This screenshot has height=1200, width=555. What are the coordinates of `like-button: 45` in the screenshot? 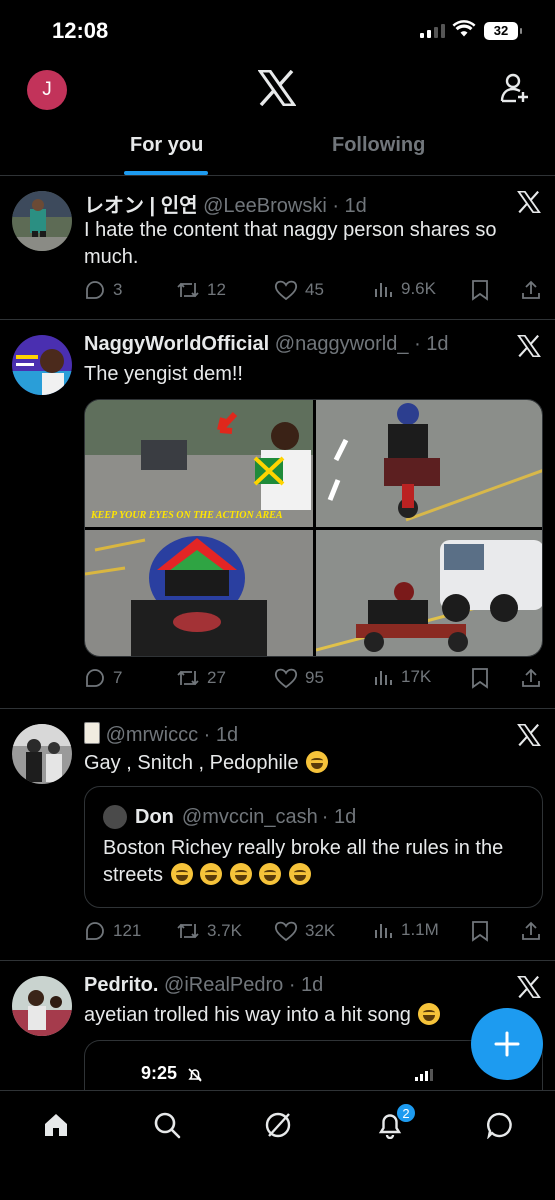 It's located at (299, 290).